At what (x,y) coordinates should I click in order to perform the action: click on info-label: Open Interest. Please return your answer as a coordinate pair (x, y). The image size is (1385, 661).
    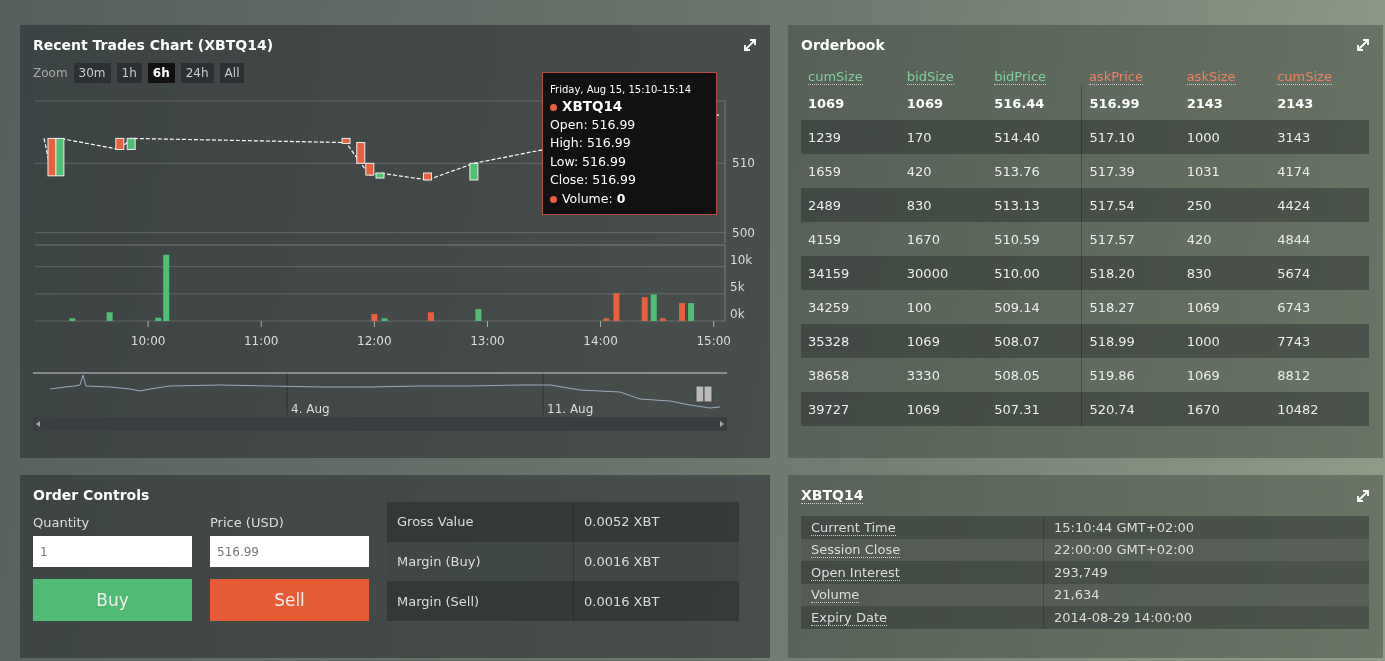
    Looking at the image, I should click on (855, 572).